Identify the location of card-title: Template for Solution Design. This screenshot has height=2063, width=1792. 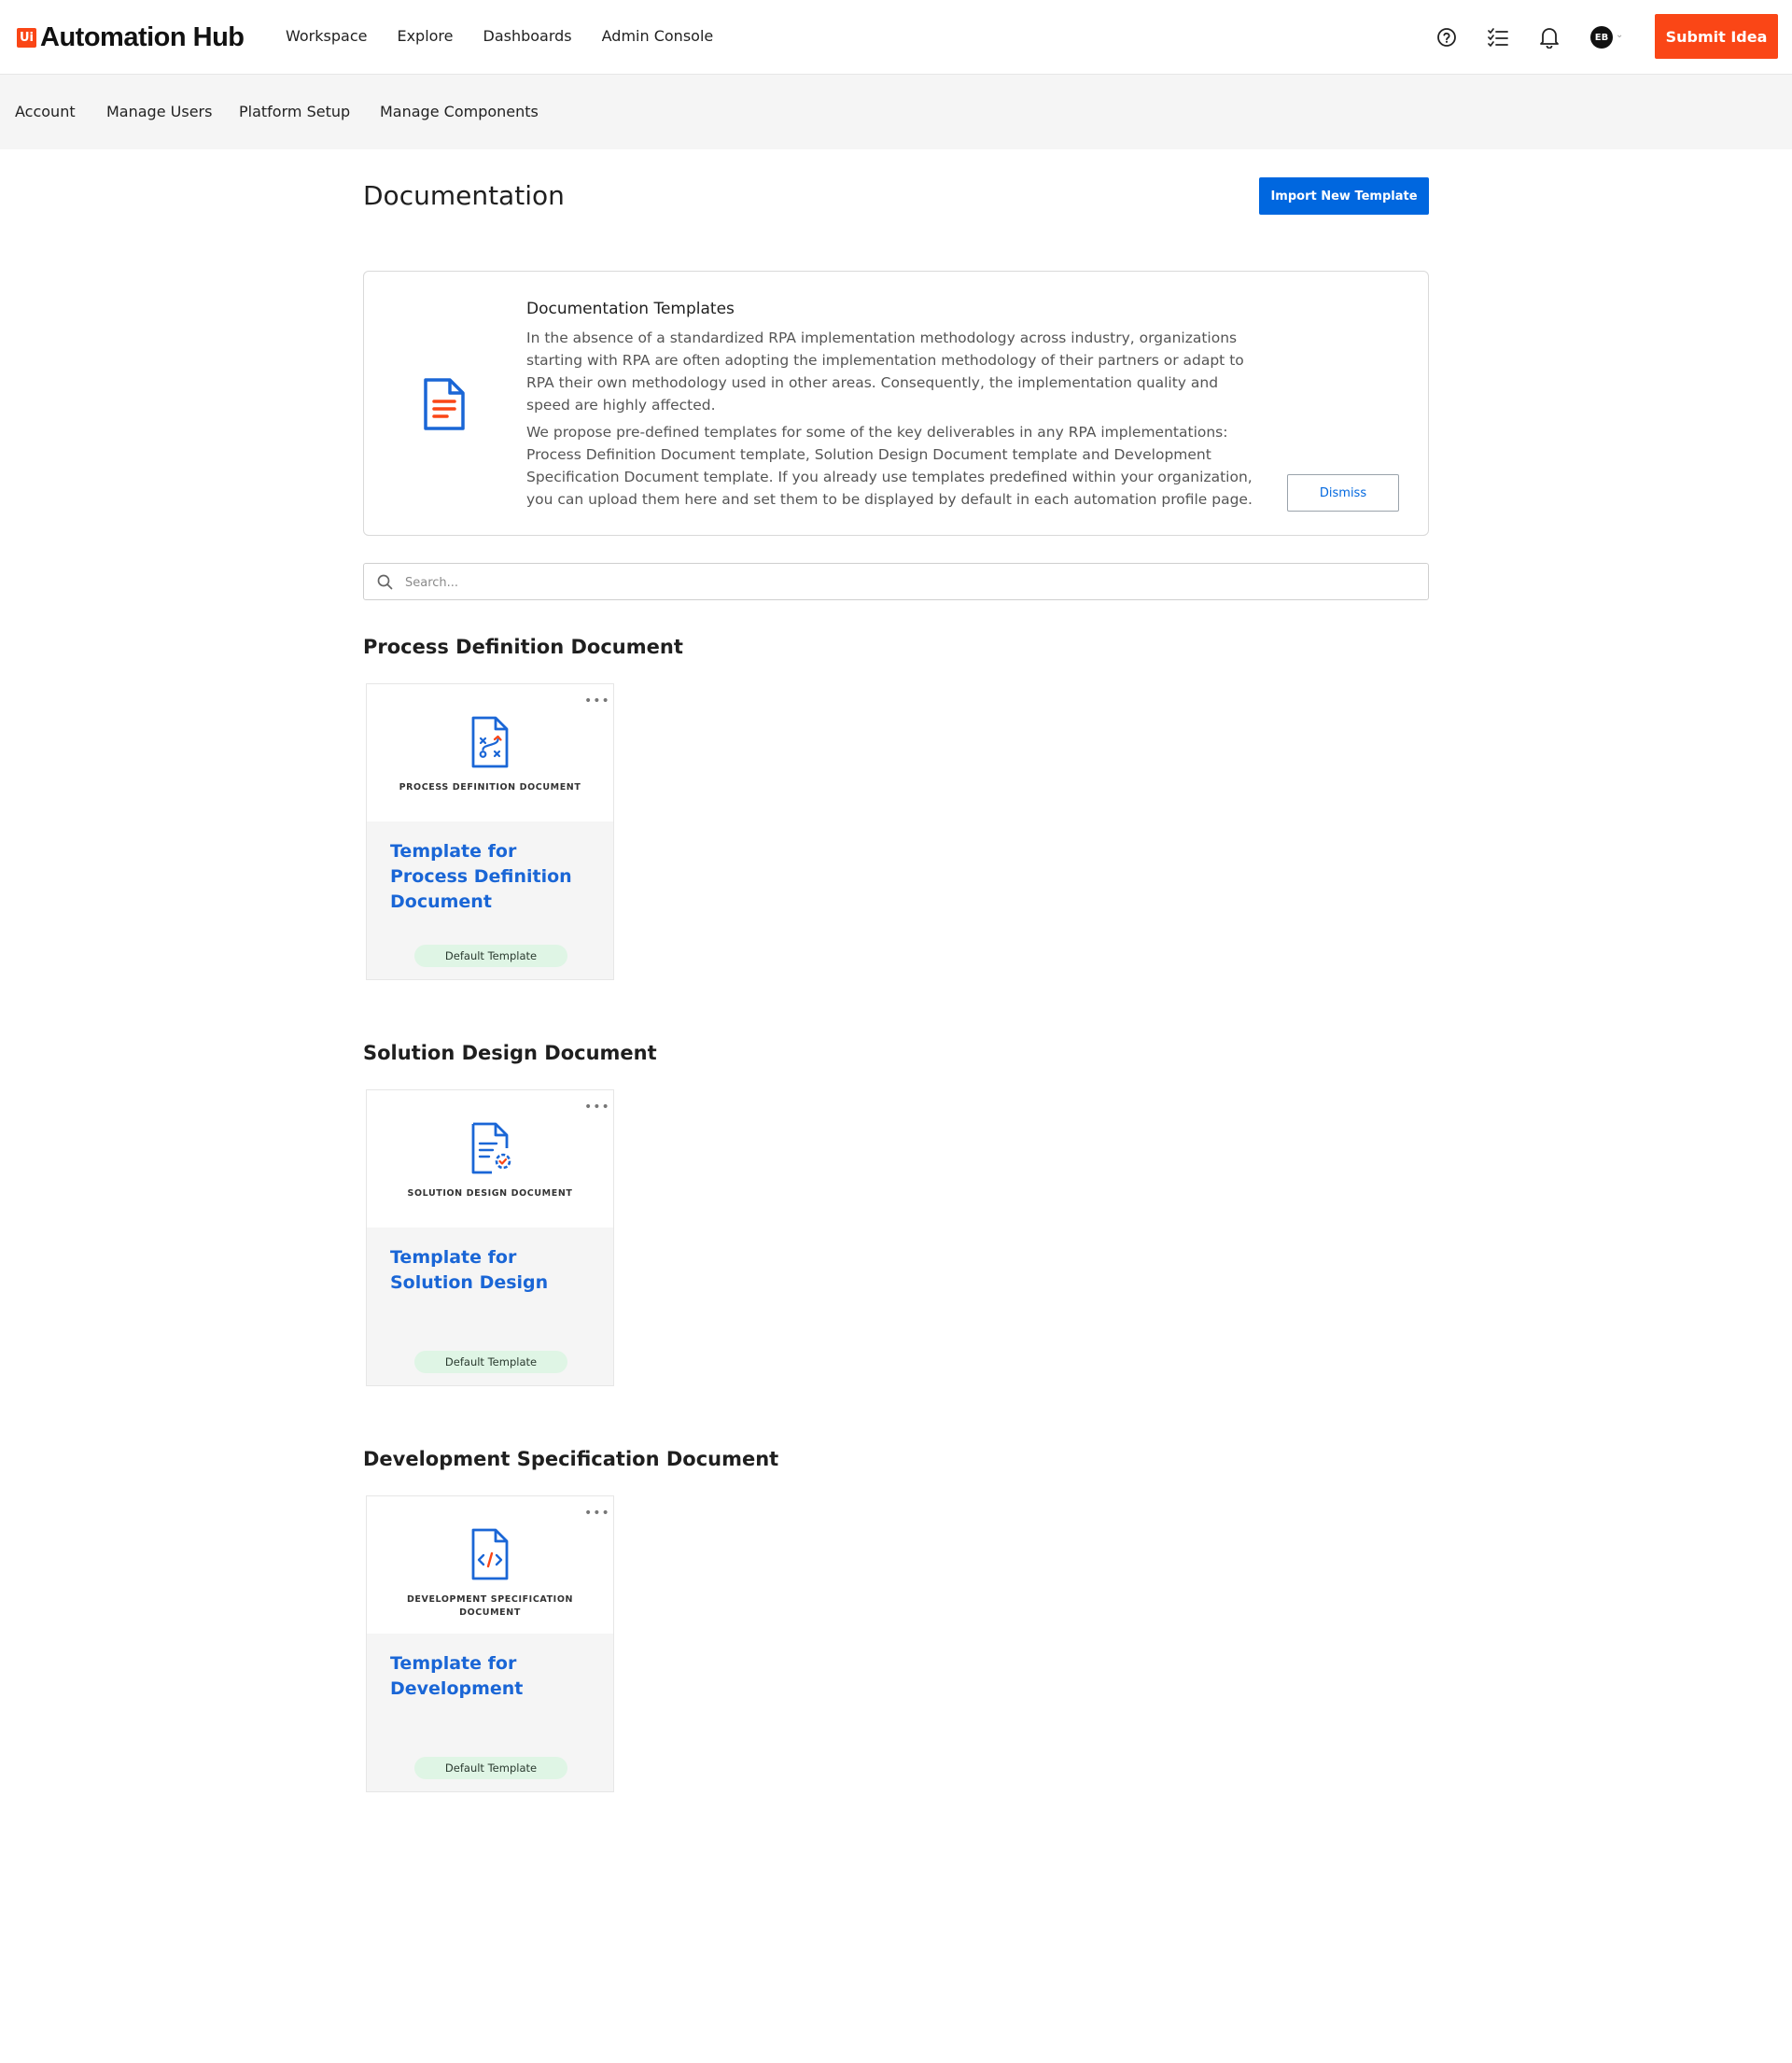
(495, 1270).